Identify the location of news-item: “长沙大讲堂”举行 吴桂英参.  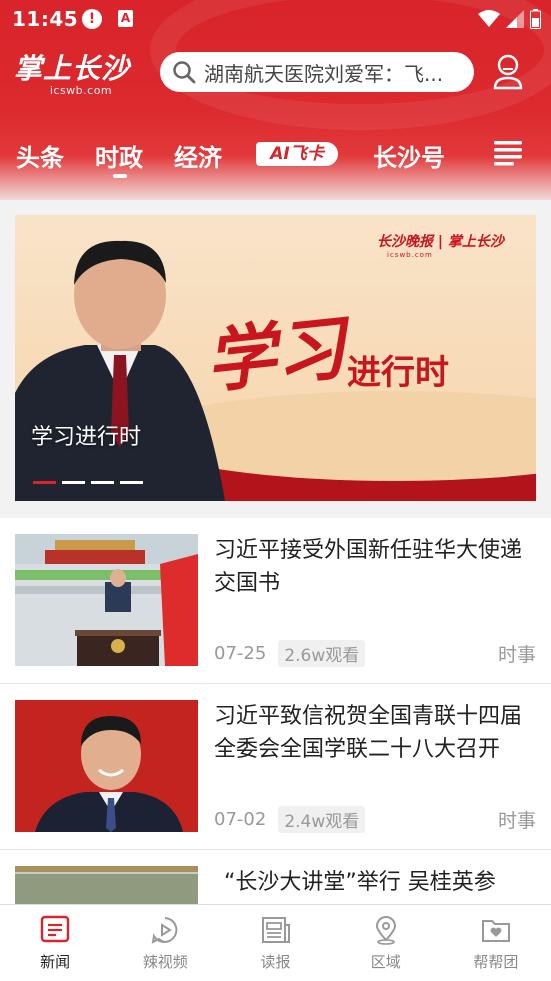
(275, 877).